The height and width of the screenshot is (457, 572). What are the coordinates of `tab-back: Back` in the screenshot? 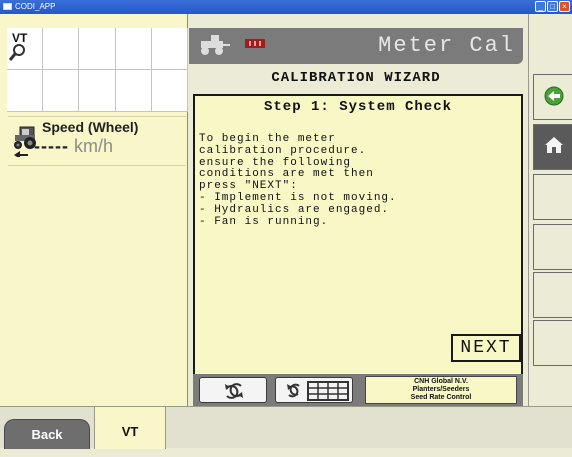 It's located at (47, 434).